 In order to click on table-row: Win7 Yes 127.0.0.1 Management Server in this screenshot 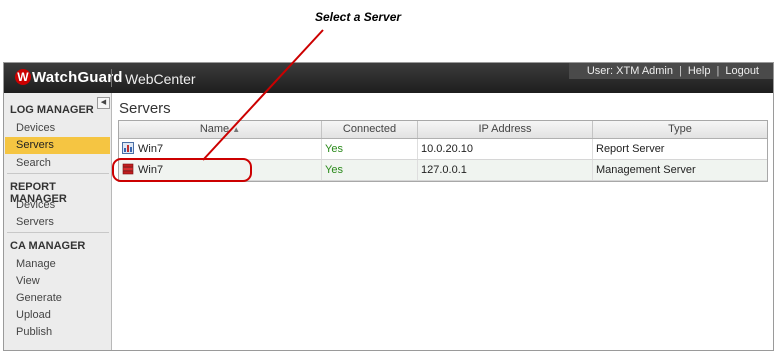, I will do `click(443, 170)`.